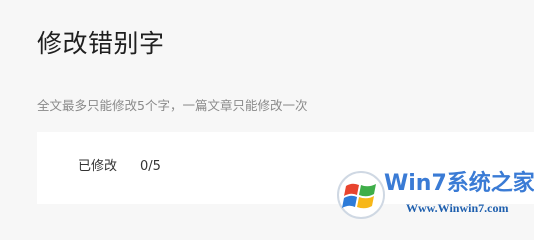 This screenshot has width=534, height=240. Describe the element at coordinates (101, 43) in the screenshot. I see `page-title: 修改错别字` at that location.